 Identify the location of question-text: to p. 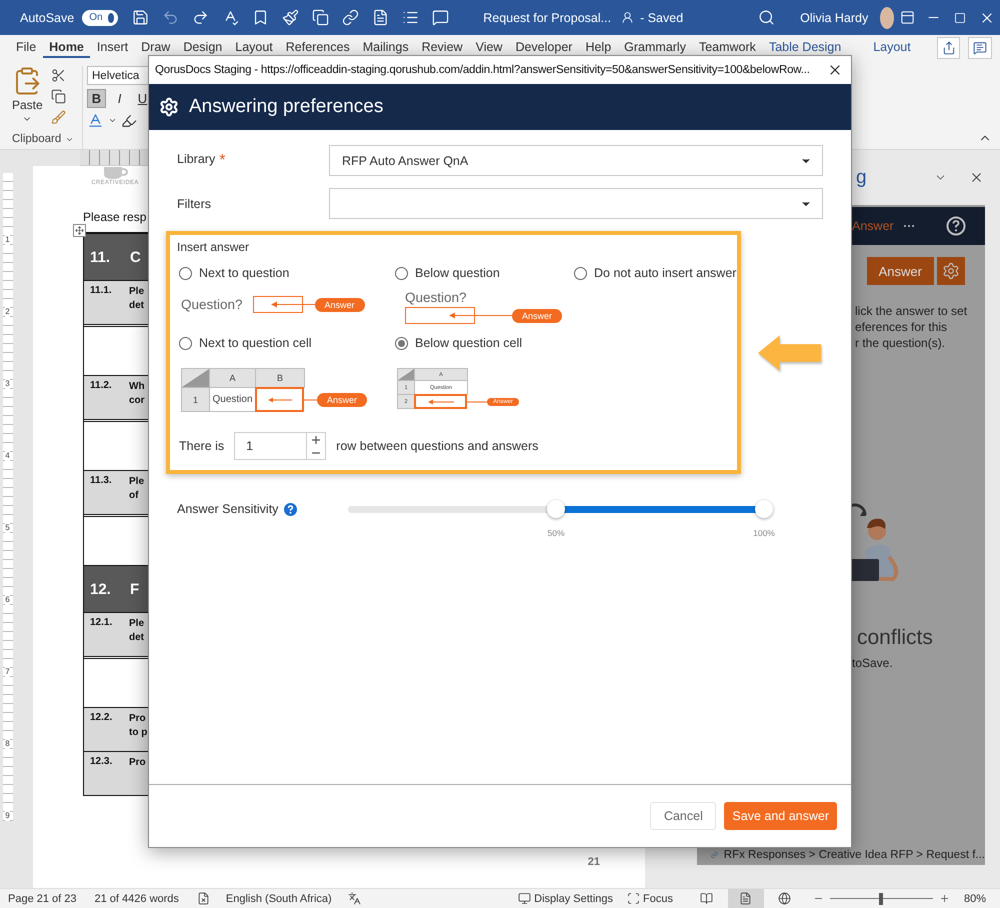
(138, 733).